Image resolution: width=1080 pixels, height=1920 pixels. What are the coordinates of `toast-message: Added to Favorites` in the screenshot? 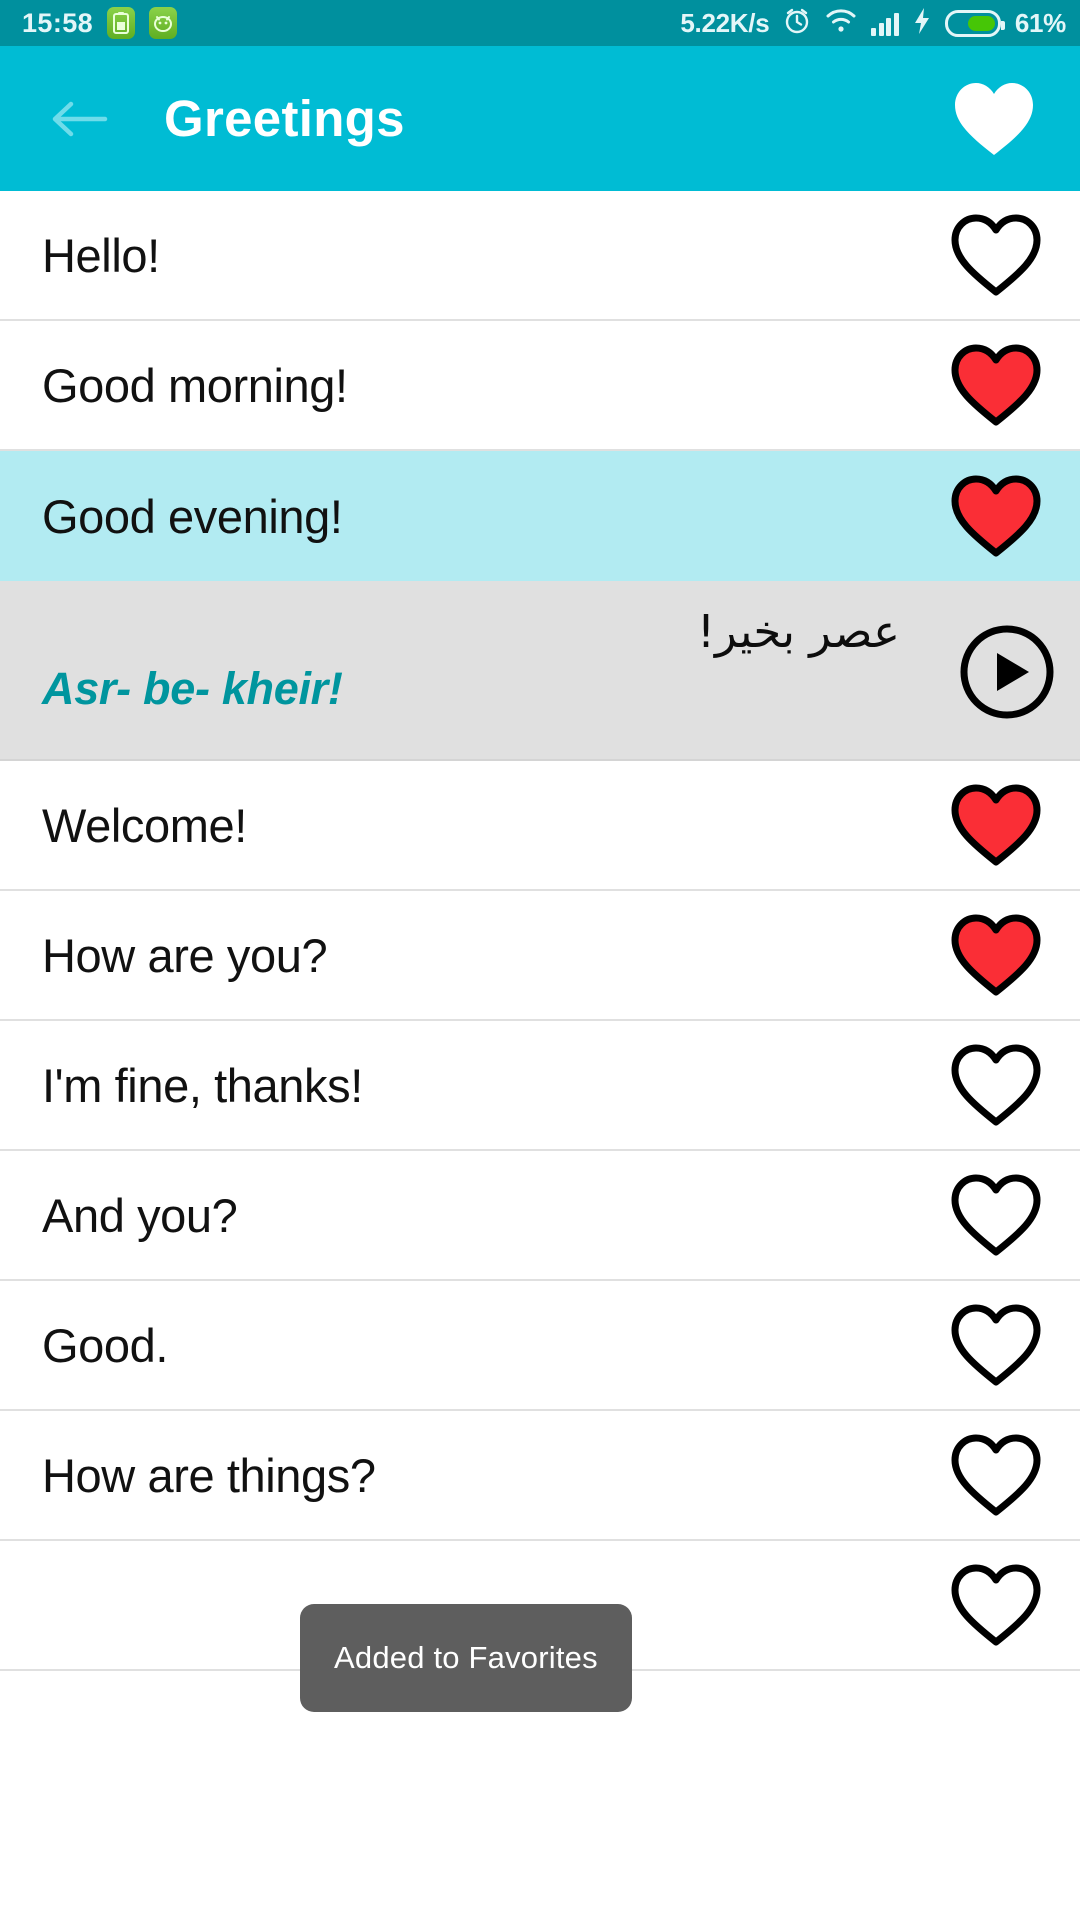 It's located at (466, 1658).